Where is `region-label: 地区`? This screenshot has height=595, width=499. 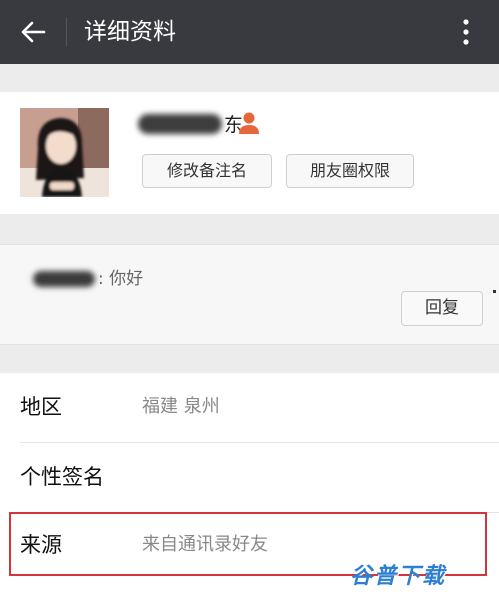 region-label: 地区 is located at coordinates (41, 407).